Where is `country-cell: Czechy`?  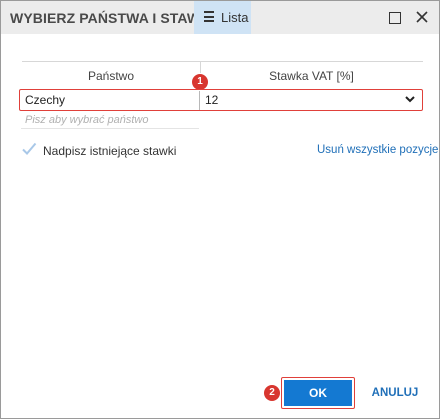
country-cell: Czechy is located at coordinates (45, 100).